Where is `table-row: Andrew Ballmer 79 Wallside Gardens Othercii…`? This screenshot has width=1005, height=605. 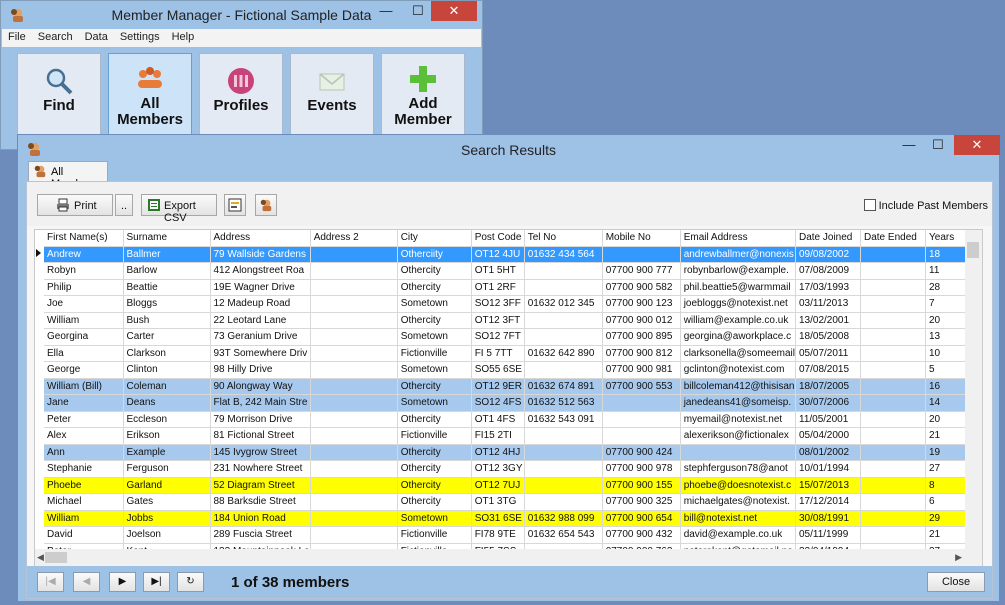
table-row: Andrew Ballmer 79 Wallside Gardens Othercii… is located at coordinates (501, 254).